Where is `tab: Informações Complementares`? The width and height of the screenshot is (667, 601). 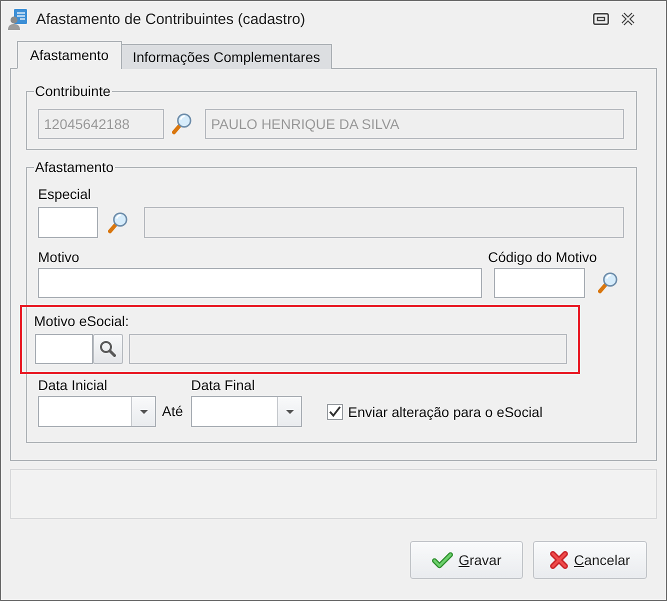
tab: Informações Complementares is located at coordinates (226, 56).